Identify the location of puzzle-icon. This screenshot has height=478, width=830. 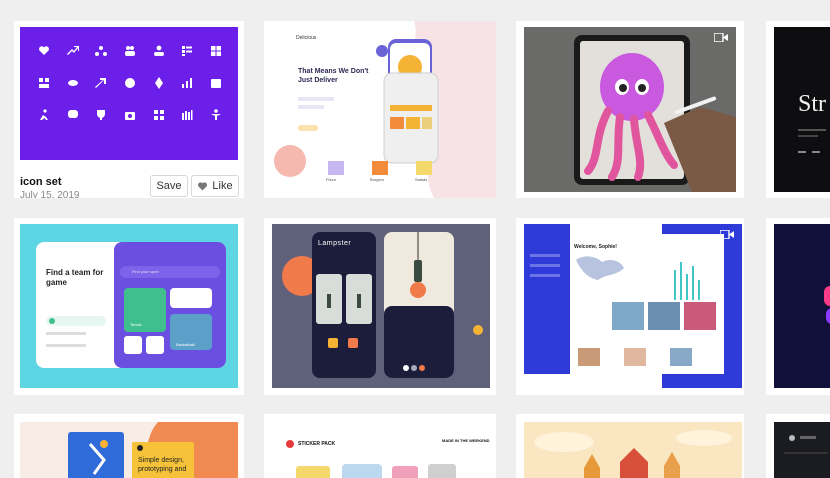
(216, 51).